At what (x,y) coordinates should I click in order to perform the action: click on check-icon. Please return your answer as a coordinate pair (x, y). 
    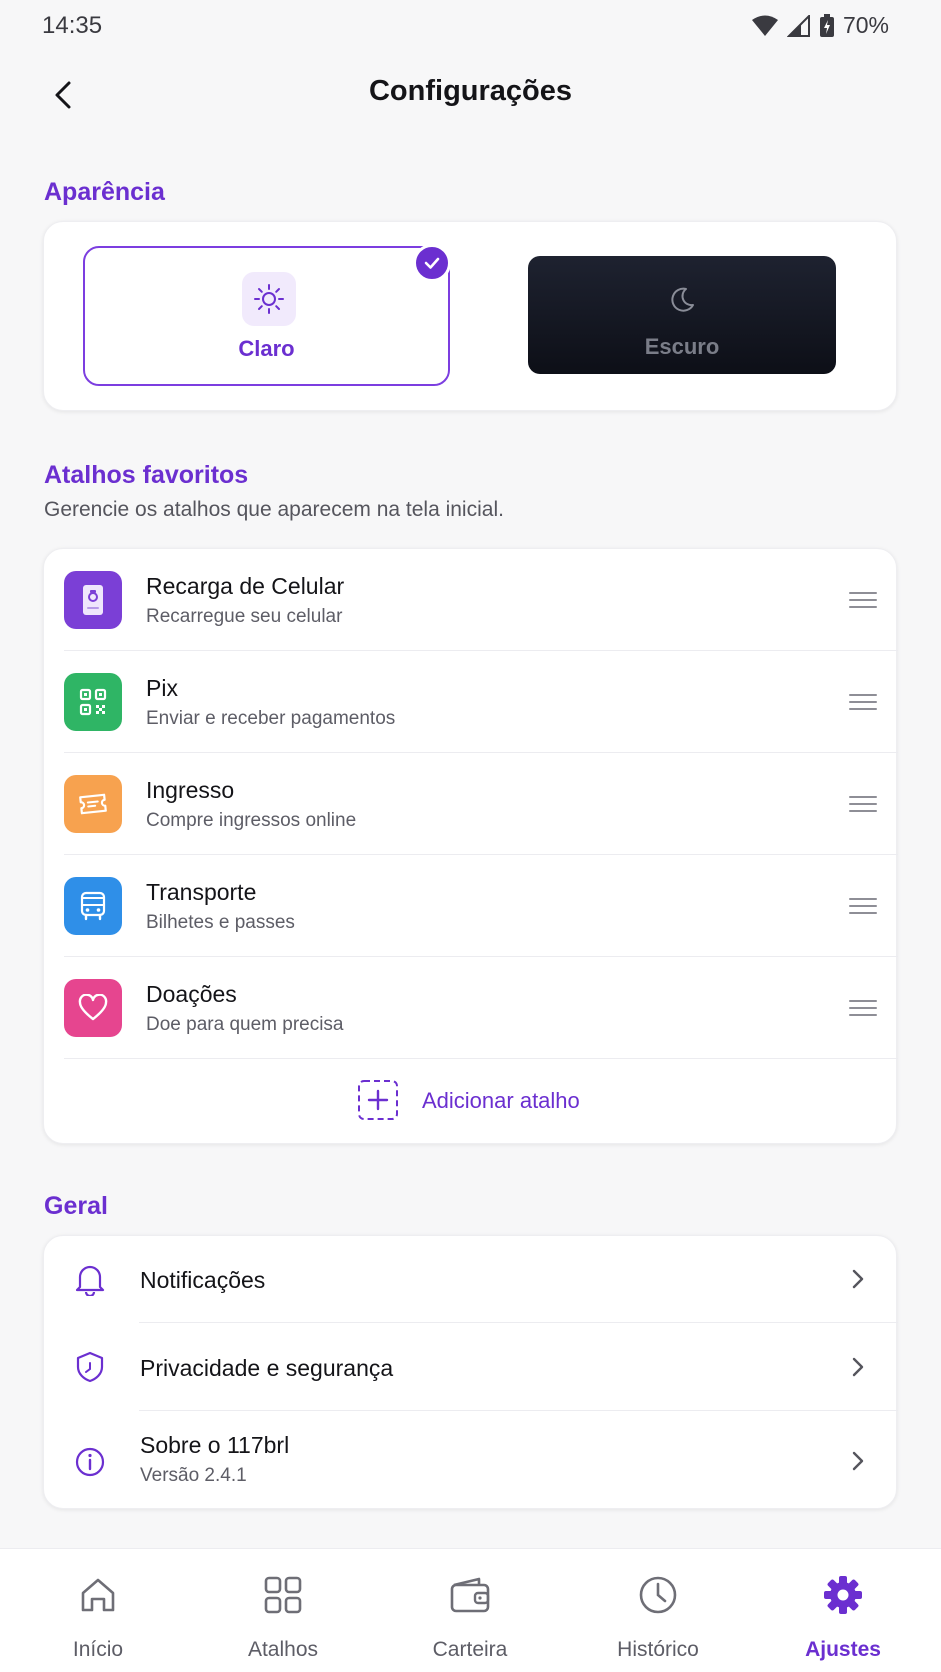
    Looking at the image, I should click on (432, 263).